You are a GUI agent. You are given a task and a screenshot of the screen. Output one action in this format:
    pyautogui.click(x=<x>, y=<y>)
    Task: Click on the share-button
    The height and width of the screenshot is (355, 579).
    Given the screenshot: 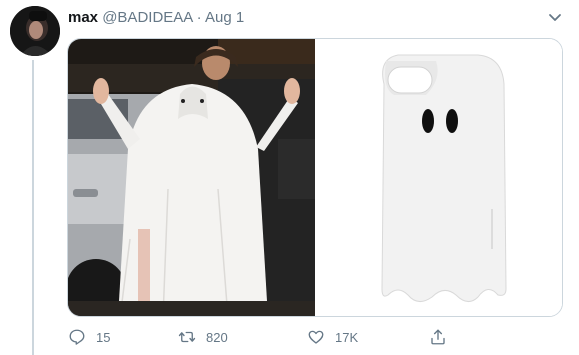 What is the action you would take?
    pyautogui.click(x=438, y=337)
    